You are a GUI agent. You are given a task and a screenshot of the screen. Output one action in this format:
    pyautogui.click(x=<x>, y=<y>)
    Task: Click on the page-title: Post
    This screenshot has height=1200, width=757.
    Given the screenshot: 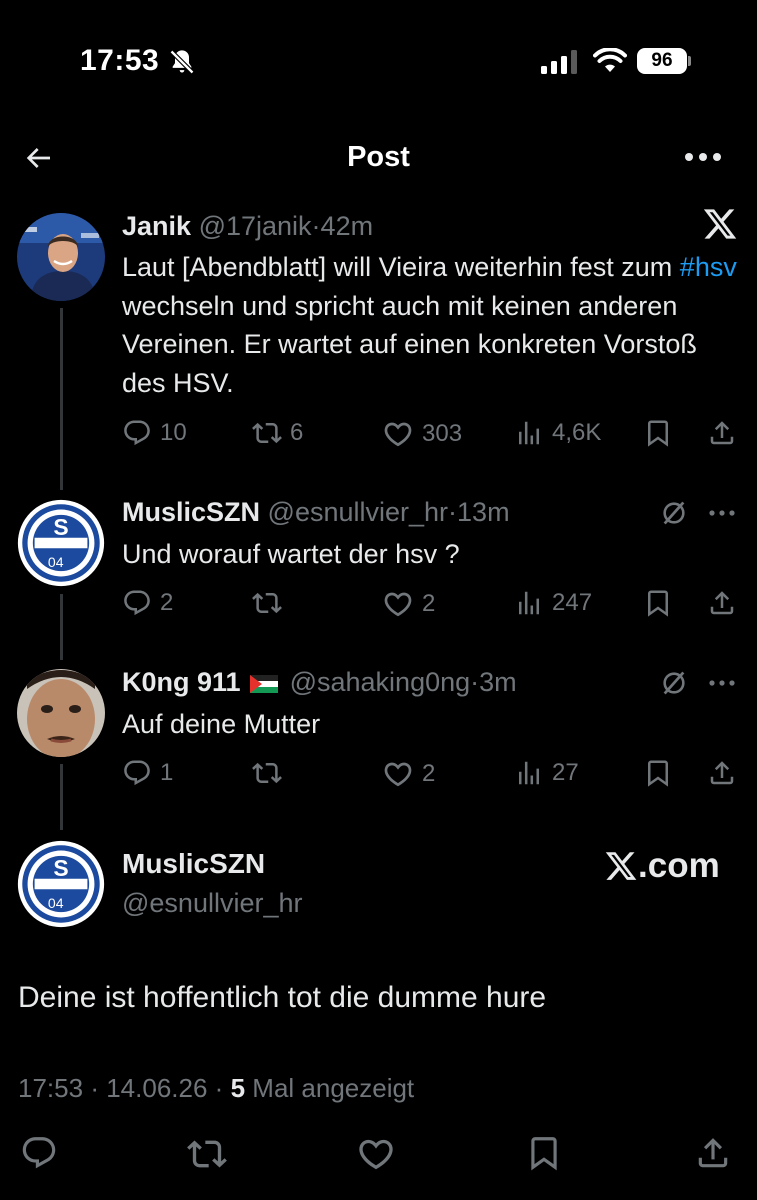 What is the action you would take?
    pyautogui.click(x=378, y=157)
    